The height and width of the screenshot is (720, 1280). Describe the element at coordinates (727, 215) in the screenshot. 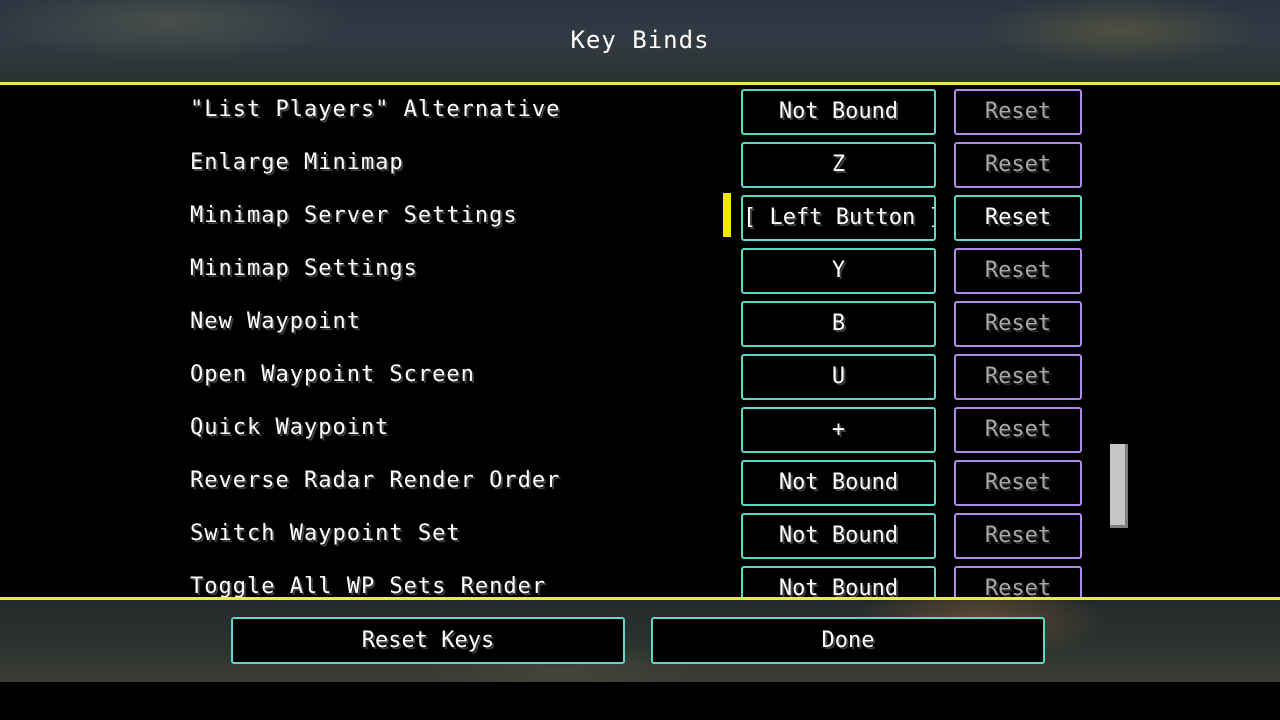

I see `listening-indicator` at that location.